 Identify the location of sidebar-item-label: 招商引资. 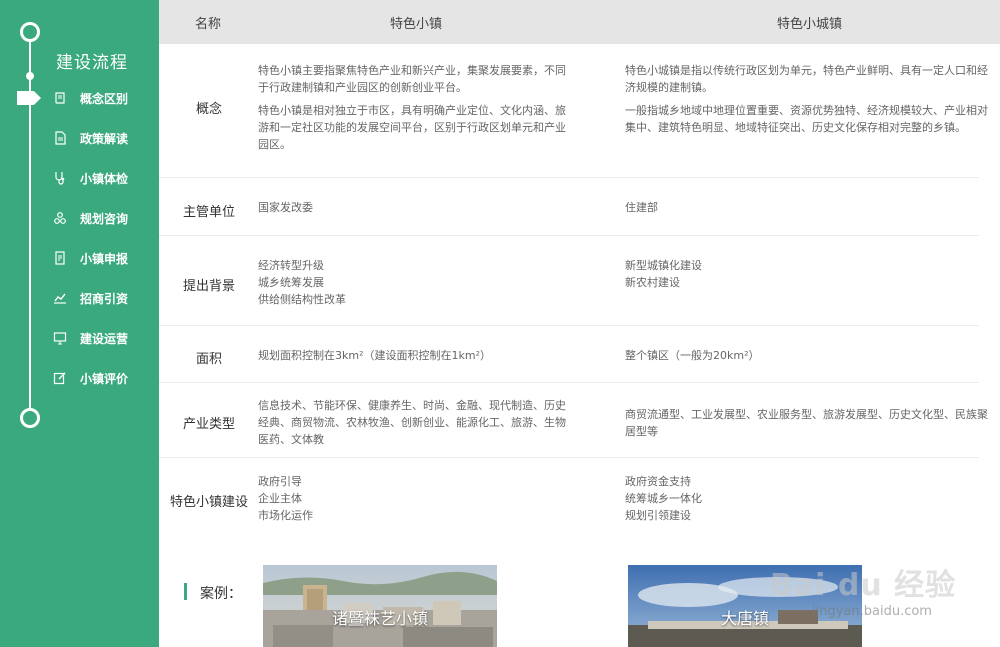
(104, 299).